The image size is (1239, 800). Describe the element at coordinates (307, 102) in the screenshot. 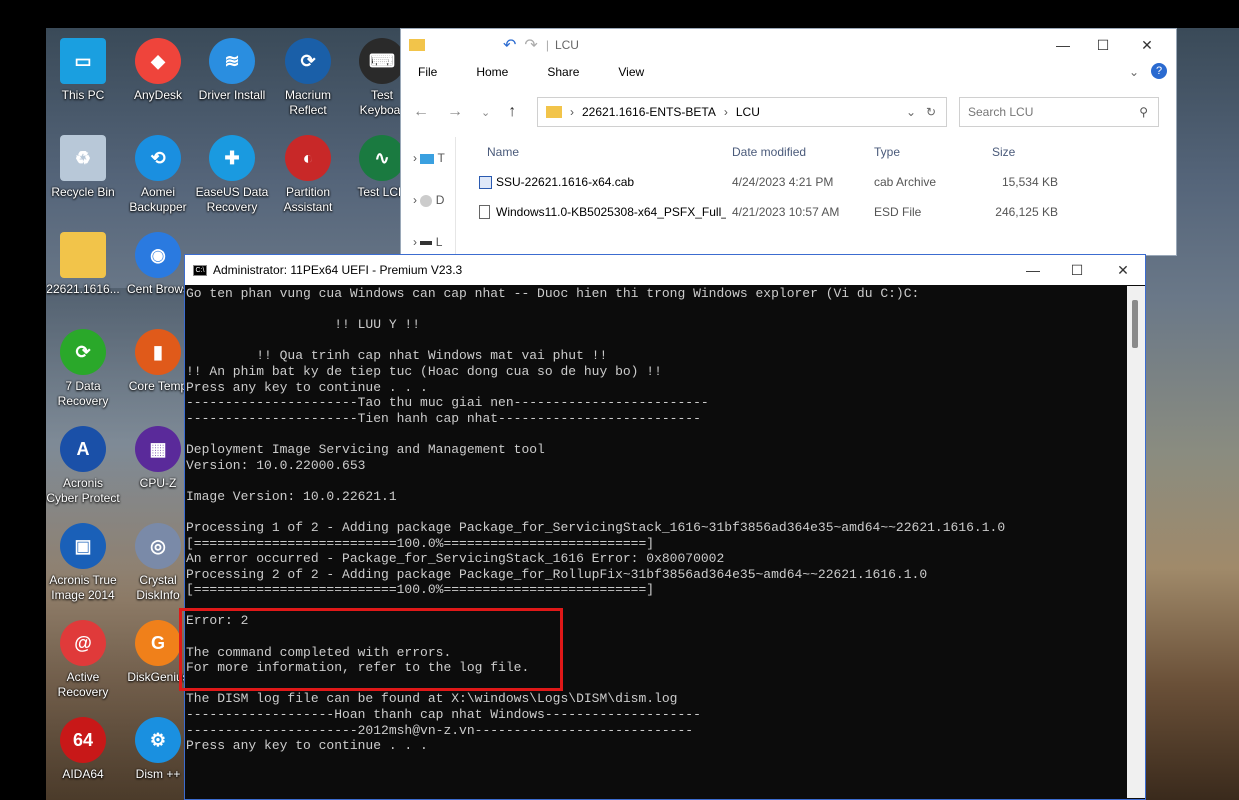

I see `desktop-icon-label: Macrium Reflect` at that location.